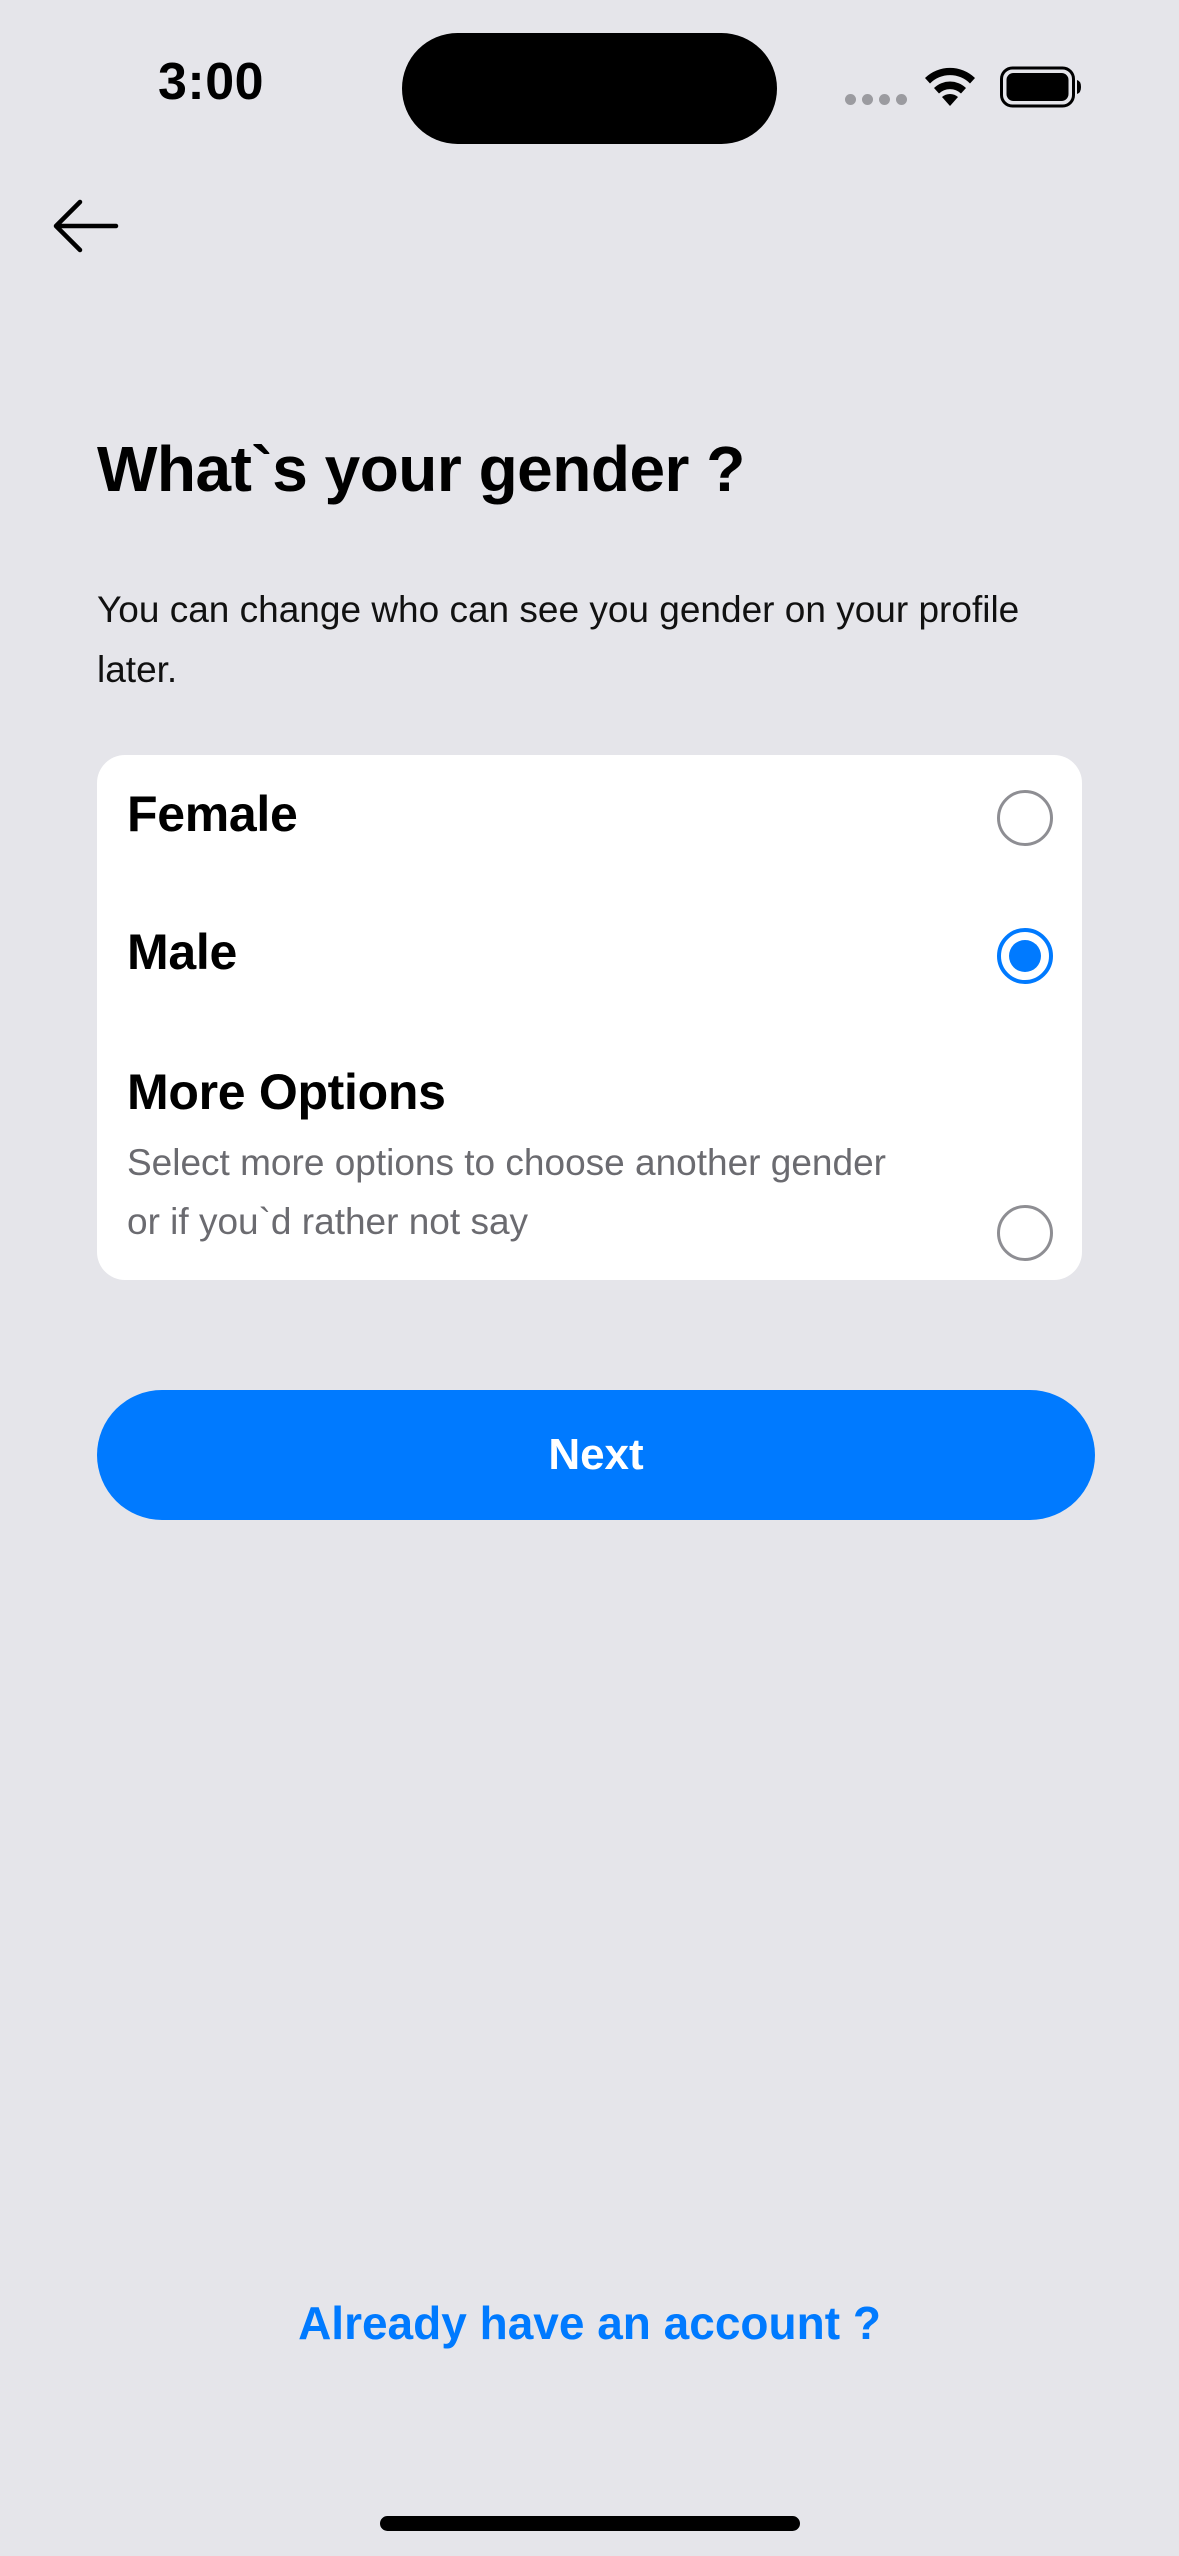  Describe the element at coordinates (589, 88) in the screenshot. I see `dynamic-island` at that location.